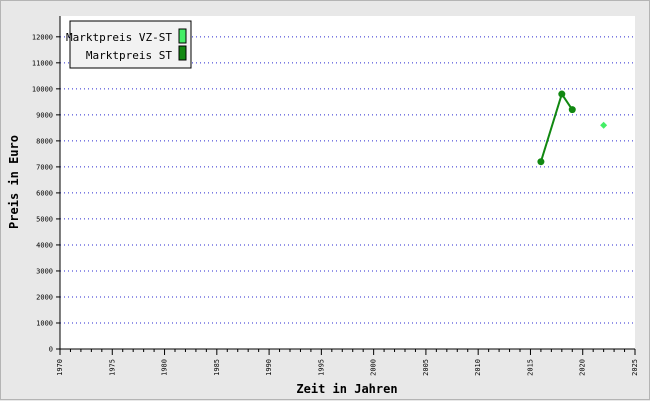 This screenshot has width=650, height=401. I want to click on legend: Marktpreis VZ-ST Marktpreis ST, so click(129, 44).